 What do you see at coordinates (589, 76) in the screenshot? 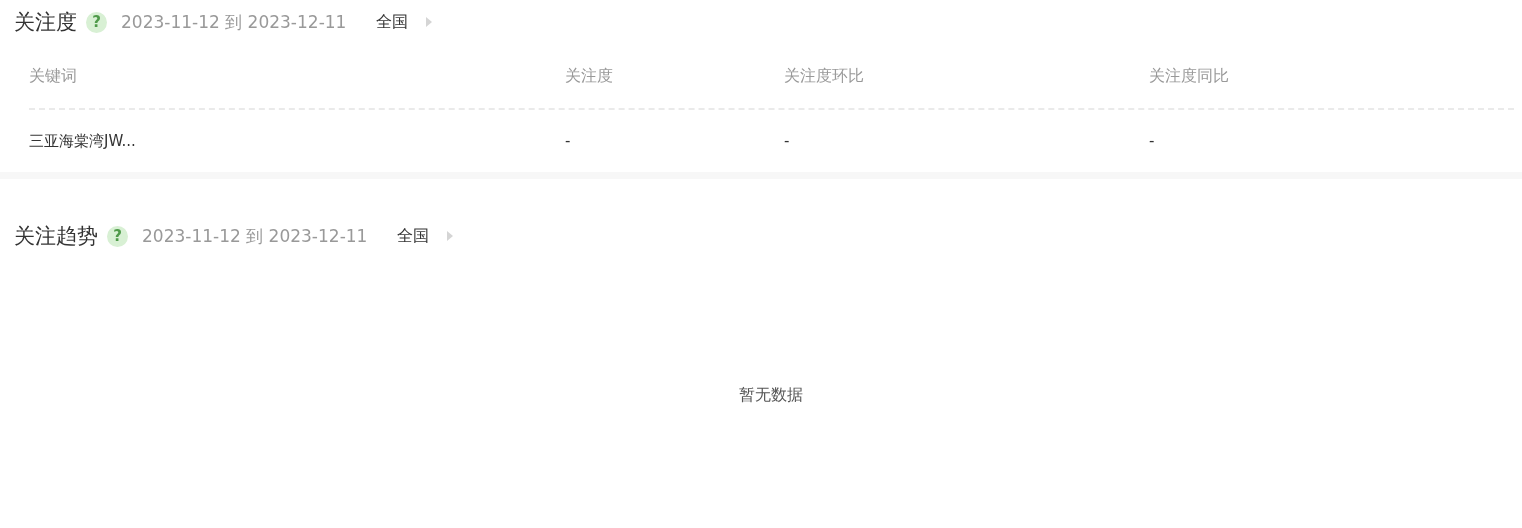
I see `column-header: 关注度` at bounding box center [589, 76].